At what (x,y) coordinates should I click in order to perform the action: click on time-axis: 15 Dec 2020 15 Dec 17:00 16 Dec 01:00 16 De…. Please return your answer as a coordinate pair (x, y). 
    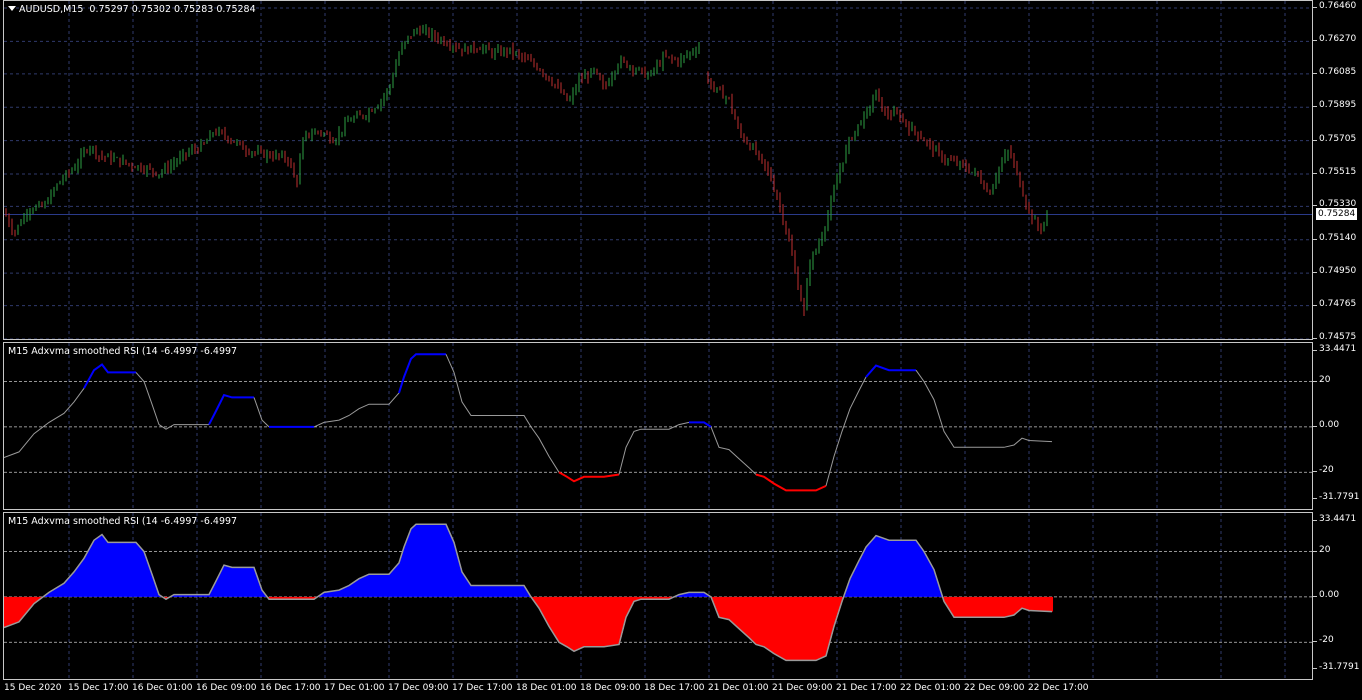
    Looking at the image, I should click on (681, 690).